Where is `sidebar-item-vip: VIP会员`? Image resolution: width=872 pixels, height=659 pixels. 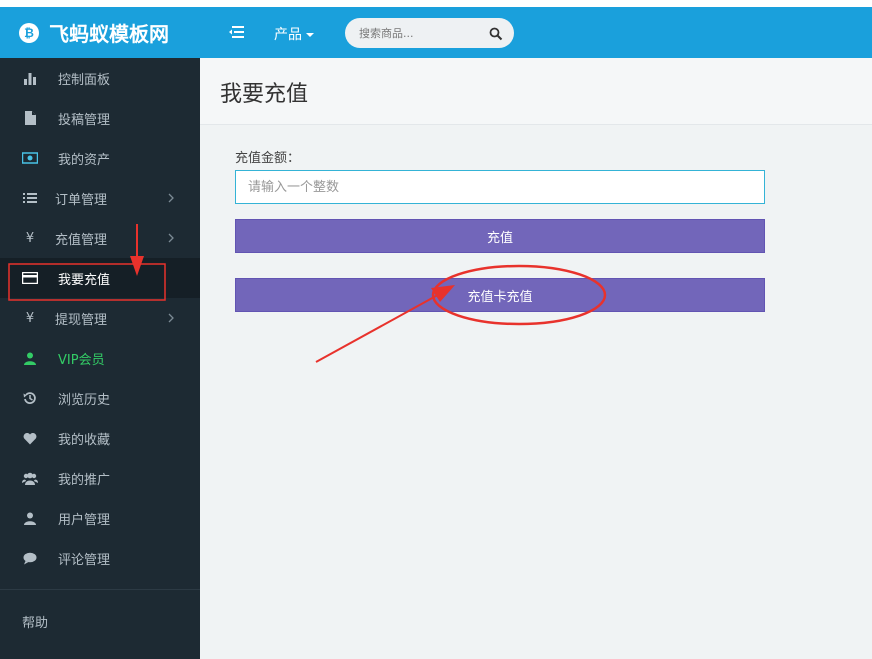
sidebar-item-vip: VIP会员 is located at coordinates (100, 358).